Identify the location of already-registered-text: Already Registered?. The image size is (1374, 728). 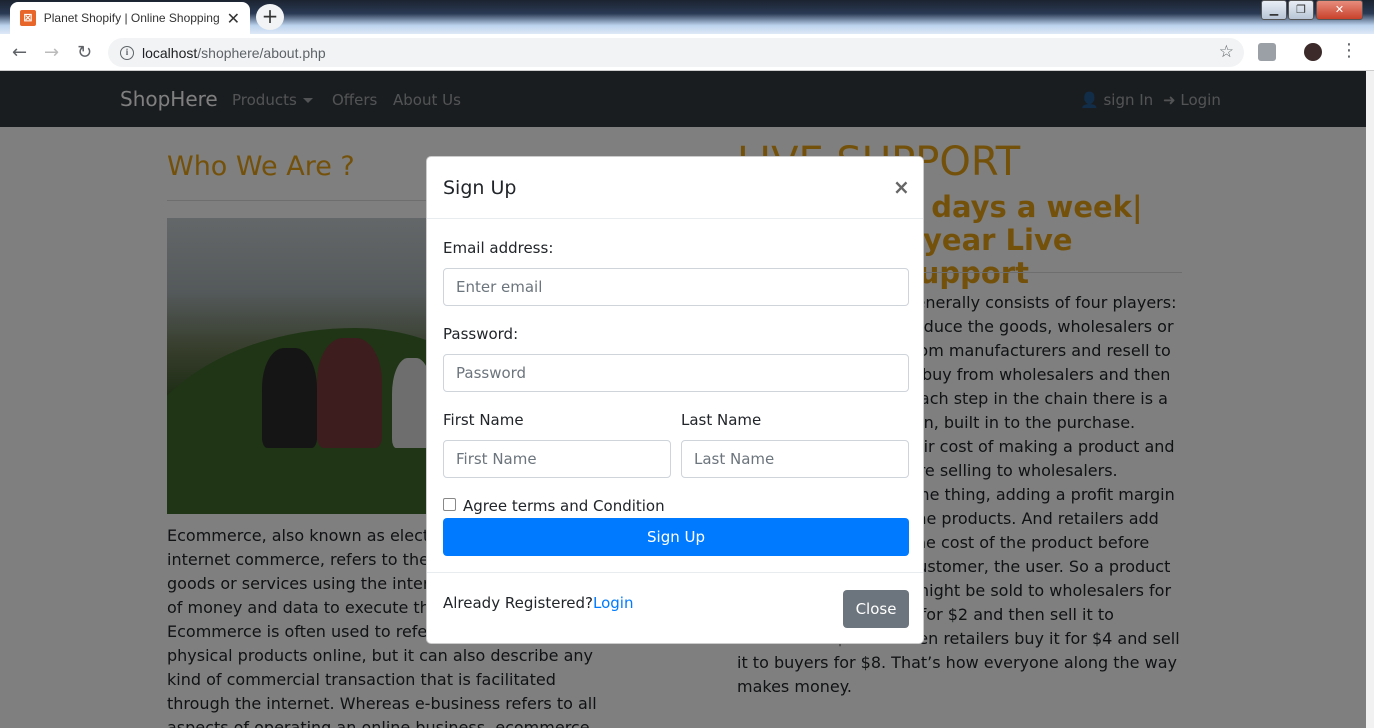
(518, 603).